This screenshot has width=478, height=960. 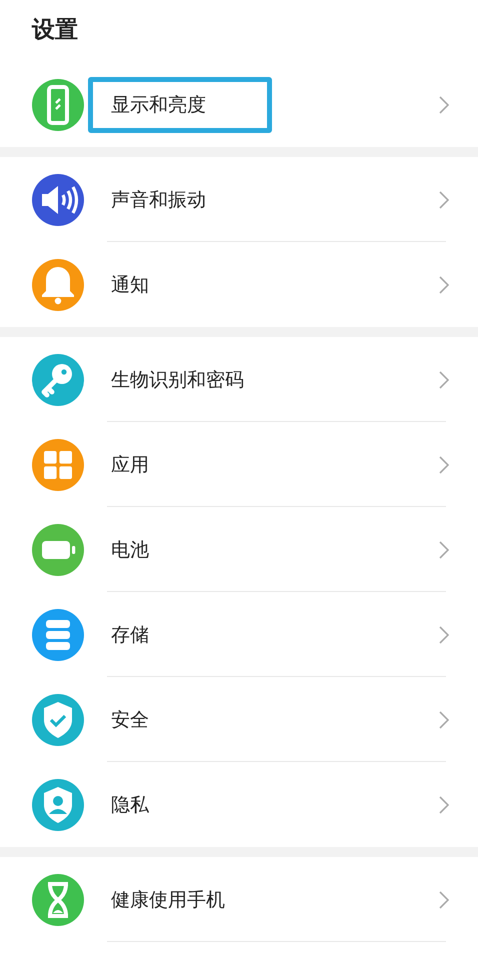 I want to click on settings-item: 显示和亮度, so click(x=180, y=104).